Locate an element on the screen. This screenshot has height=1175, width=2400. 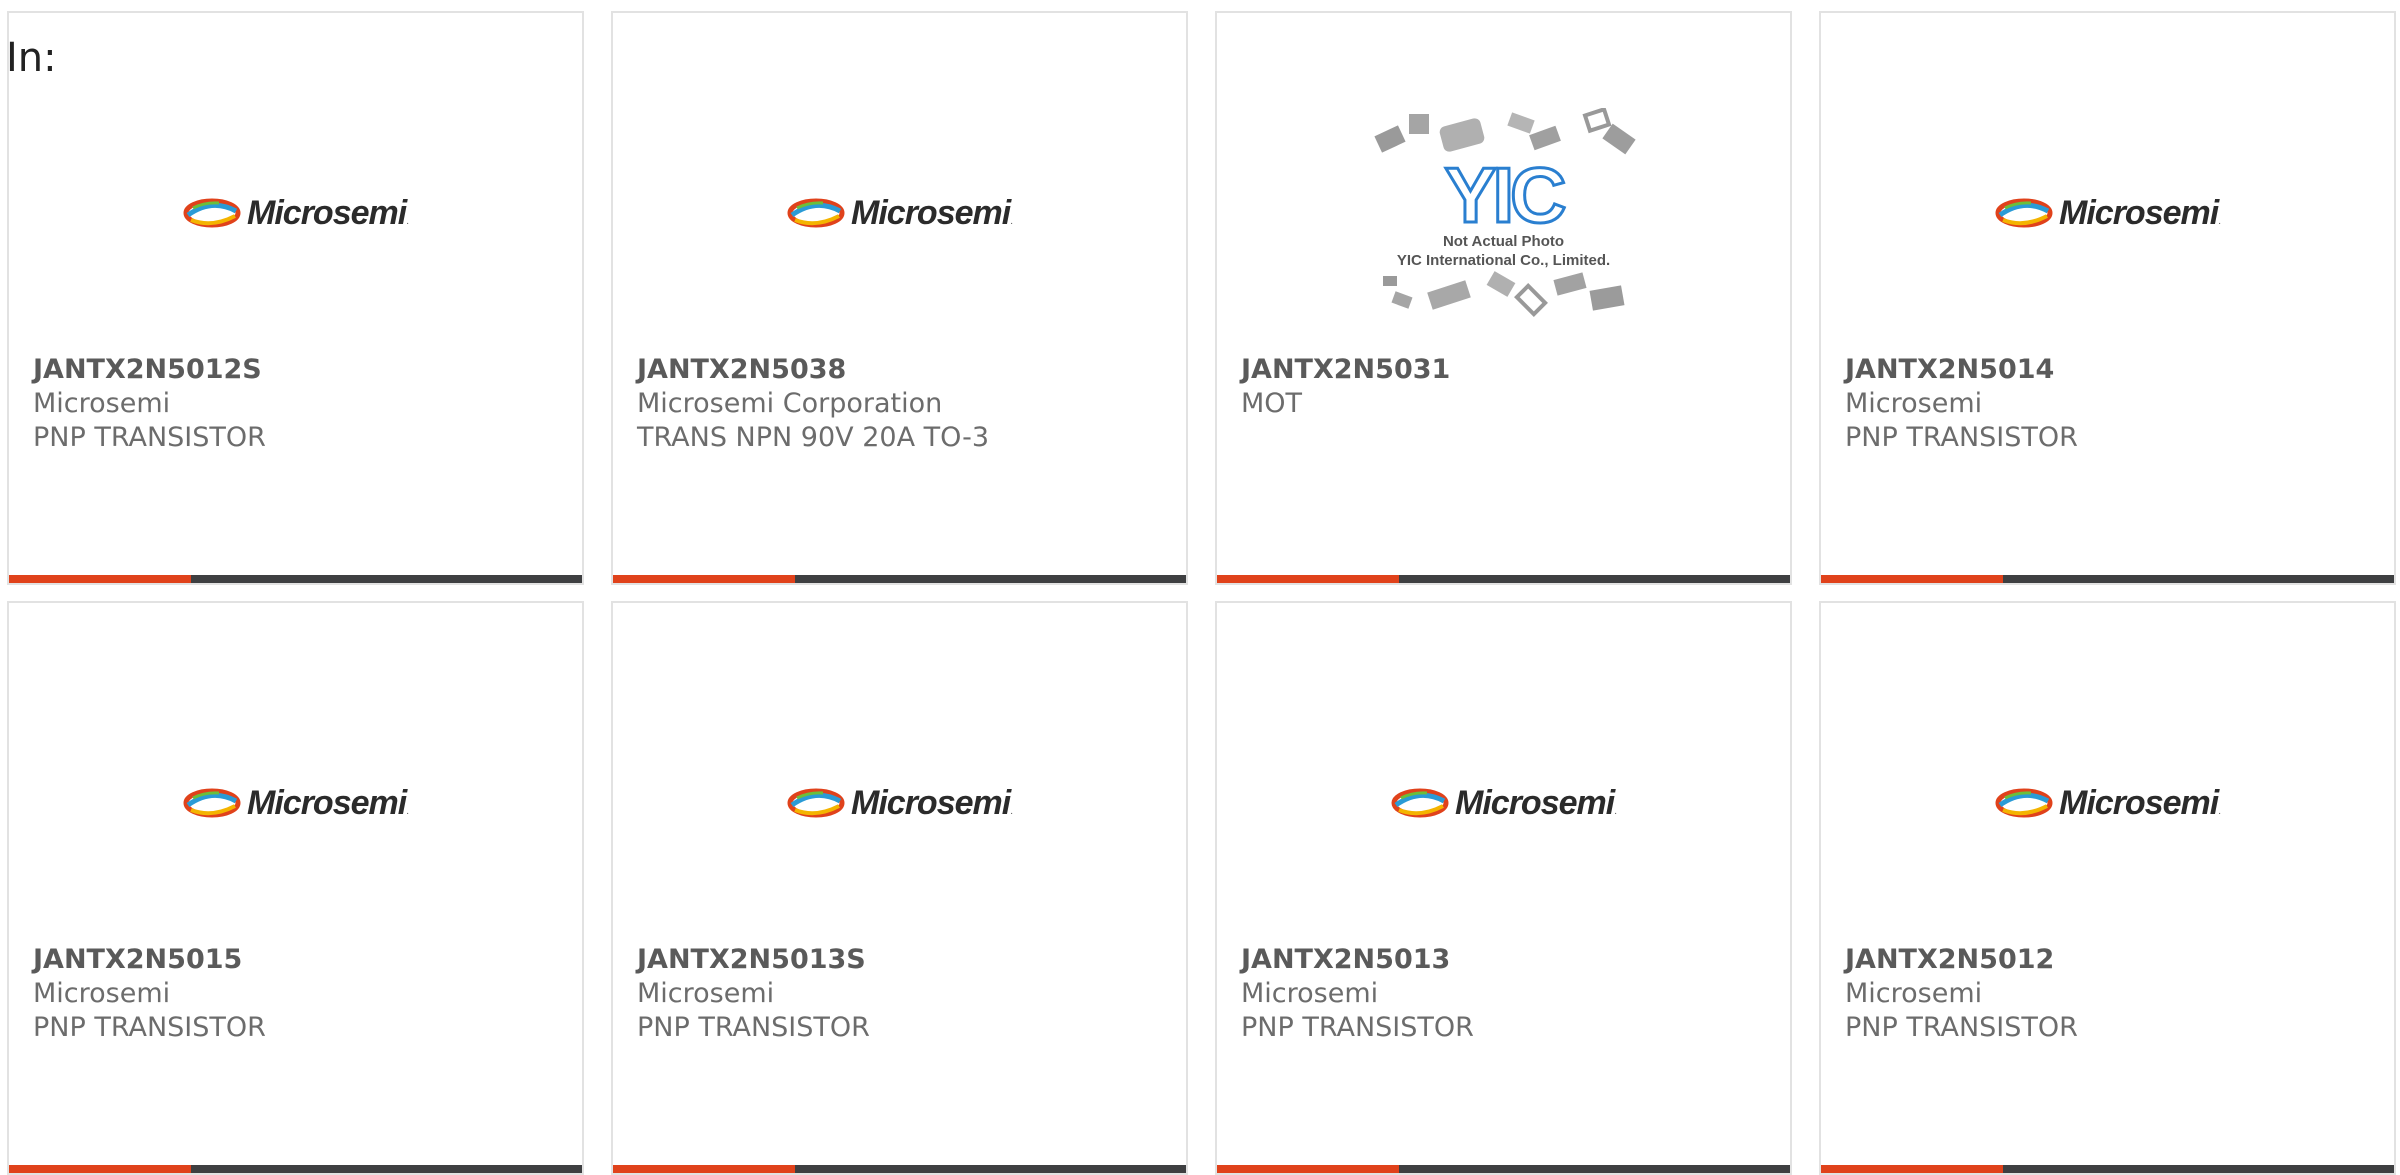
filter-label: In: is located at coordinates (31, 58).